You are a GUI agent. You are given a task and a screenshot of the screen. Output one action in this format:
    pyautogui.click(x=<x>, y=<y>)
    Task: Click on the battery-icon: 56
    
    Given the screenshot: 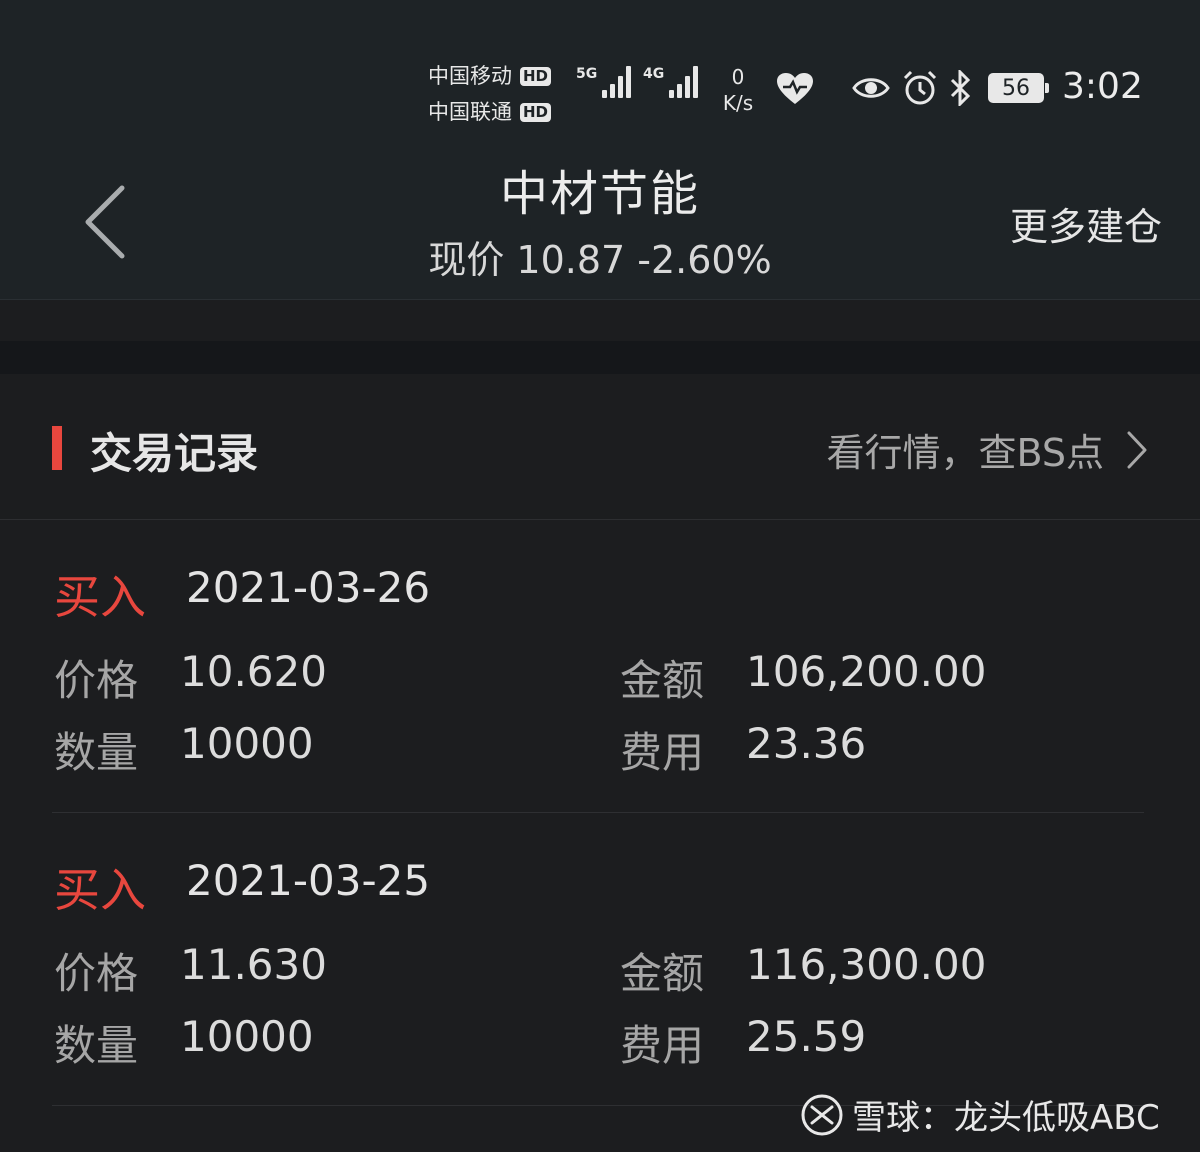 What is the action you would take?
    pyautogui.click(x=1018, y=88)
    